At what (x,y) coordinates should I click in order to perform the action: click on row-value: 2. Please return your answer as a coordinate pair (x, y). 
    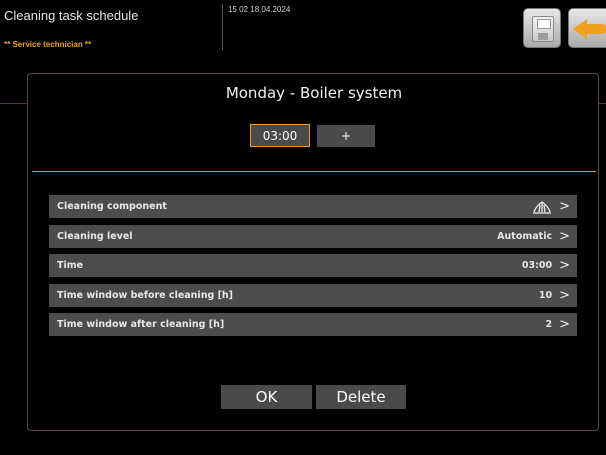
    Looking at the image, I should click on (549, 324).